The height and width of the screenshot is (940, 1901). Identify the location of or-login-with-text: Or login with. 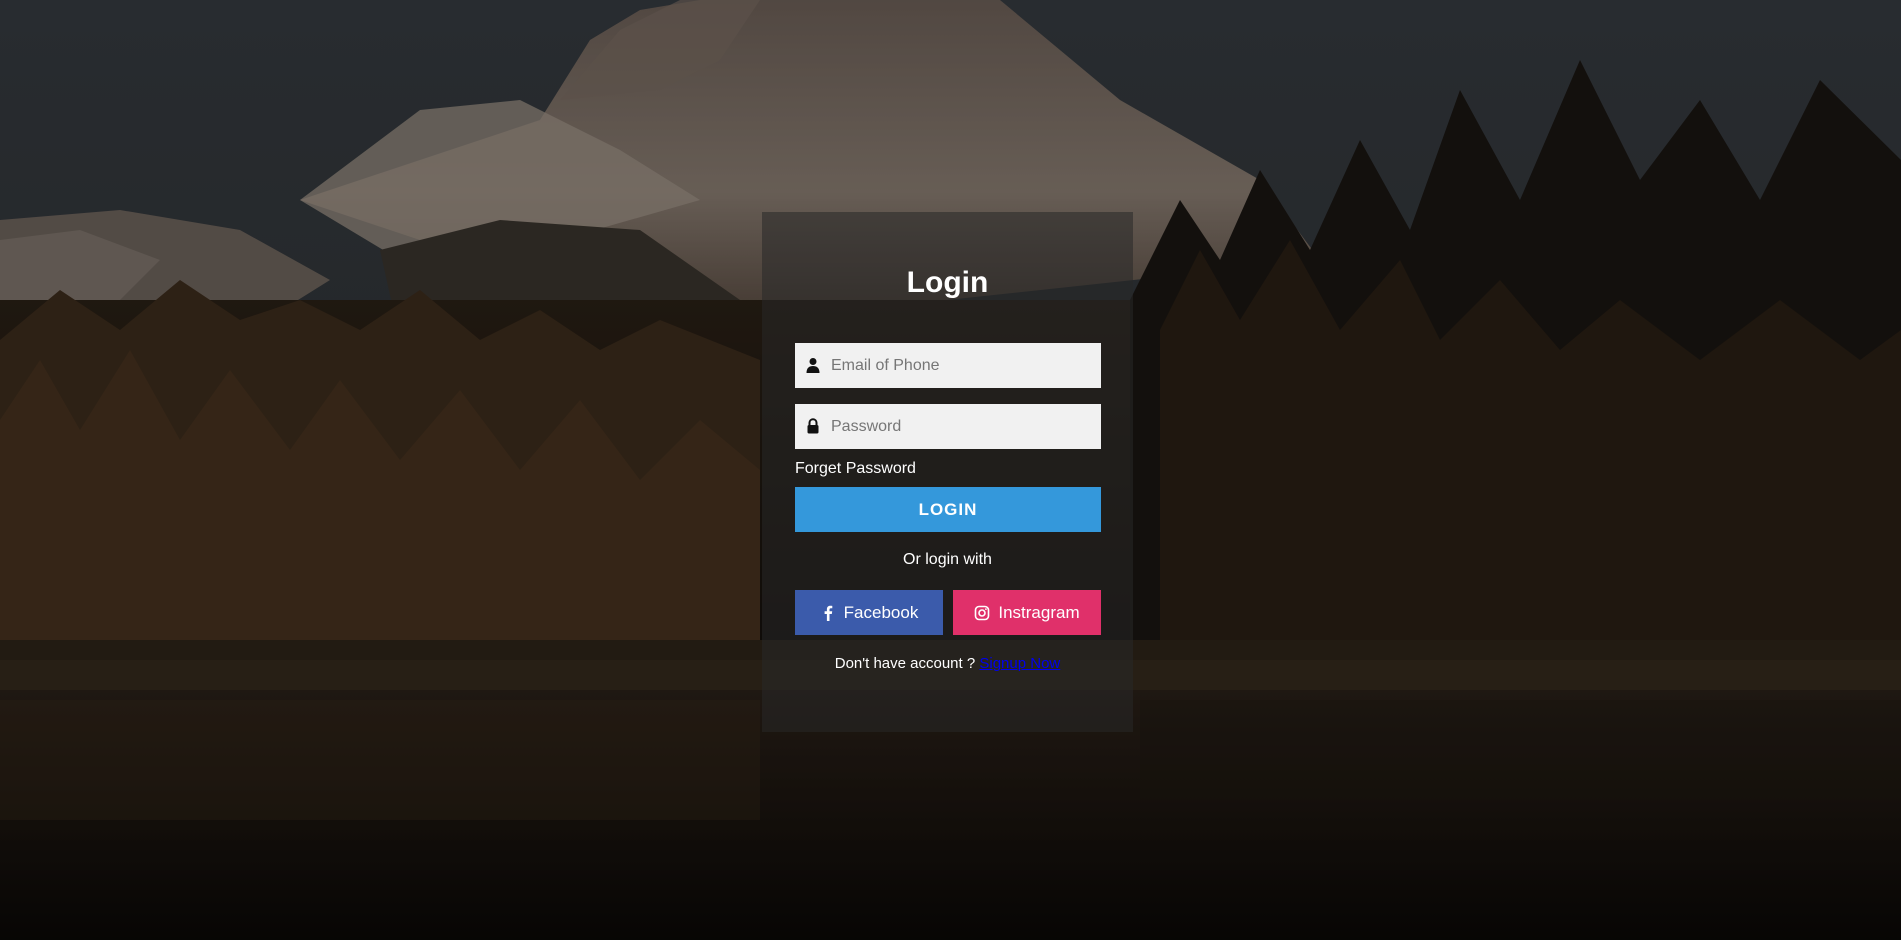
(947, 559).